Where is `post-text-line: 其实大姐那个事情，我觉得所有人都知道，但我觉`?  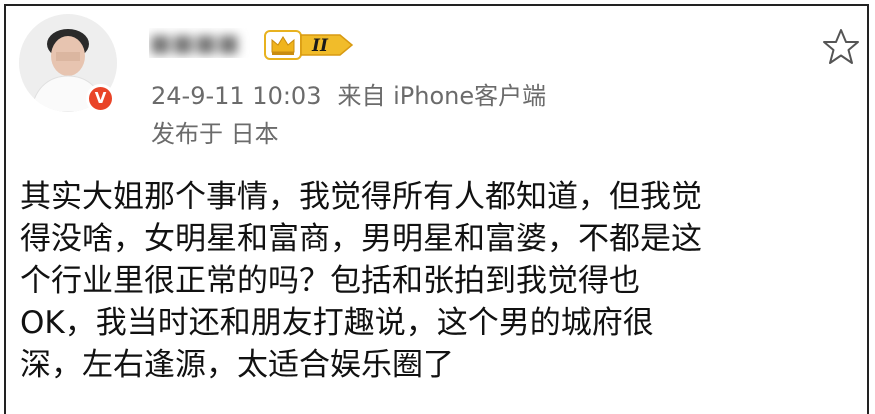 post-text-line: 其实大姐那个事情，我觉得所有人都知道，但我觉 is located at coordinates (361, 197).